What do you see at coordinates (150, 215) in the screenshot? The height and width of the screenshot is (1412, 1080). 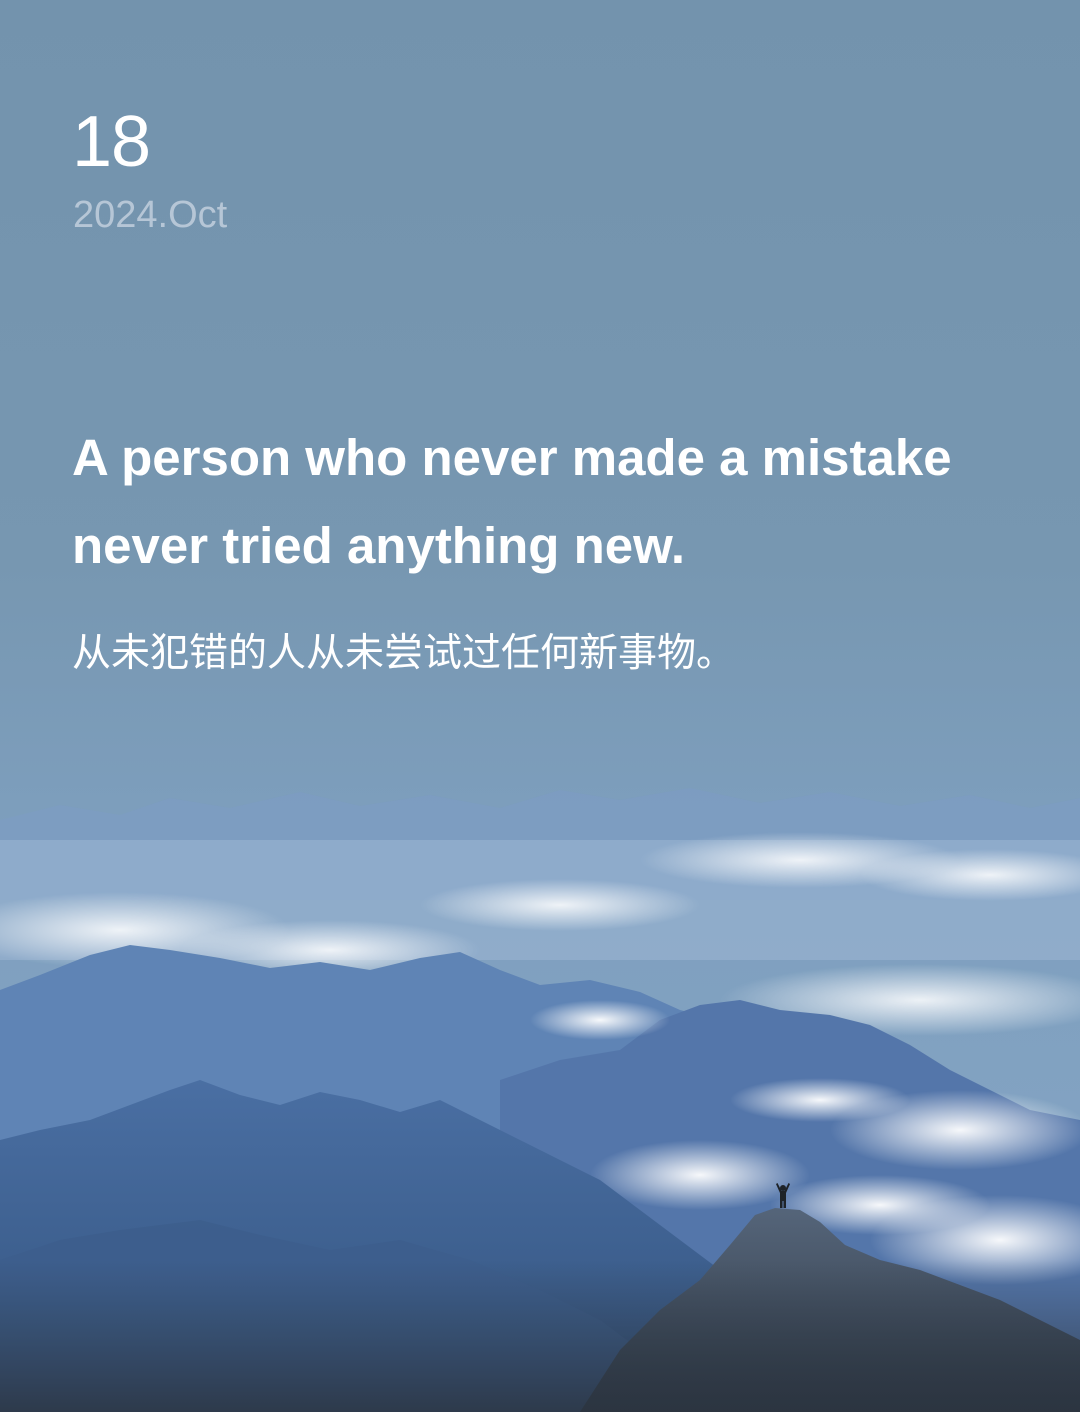 I see `date-month-year: 2024.Oct` at bounding box center [150, 215].